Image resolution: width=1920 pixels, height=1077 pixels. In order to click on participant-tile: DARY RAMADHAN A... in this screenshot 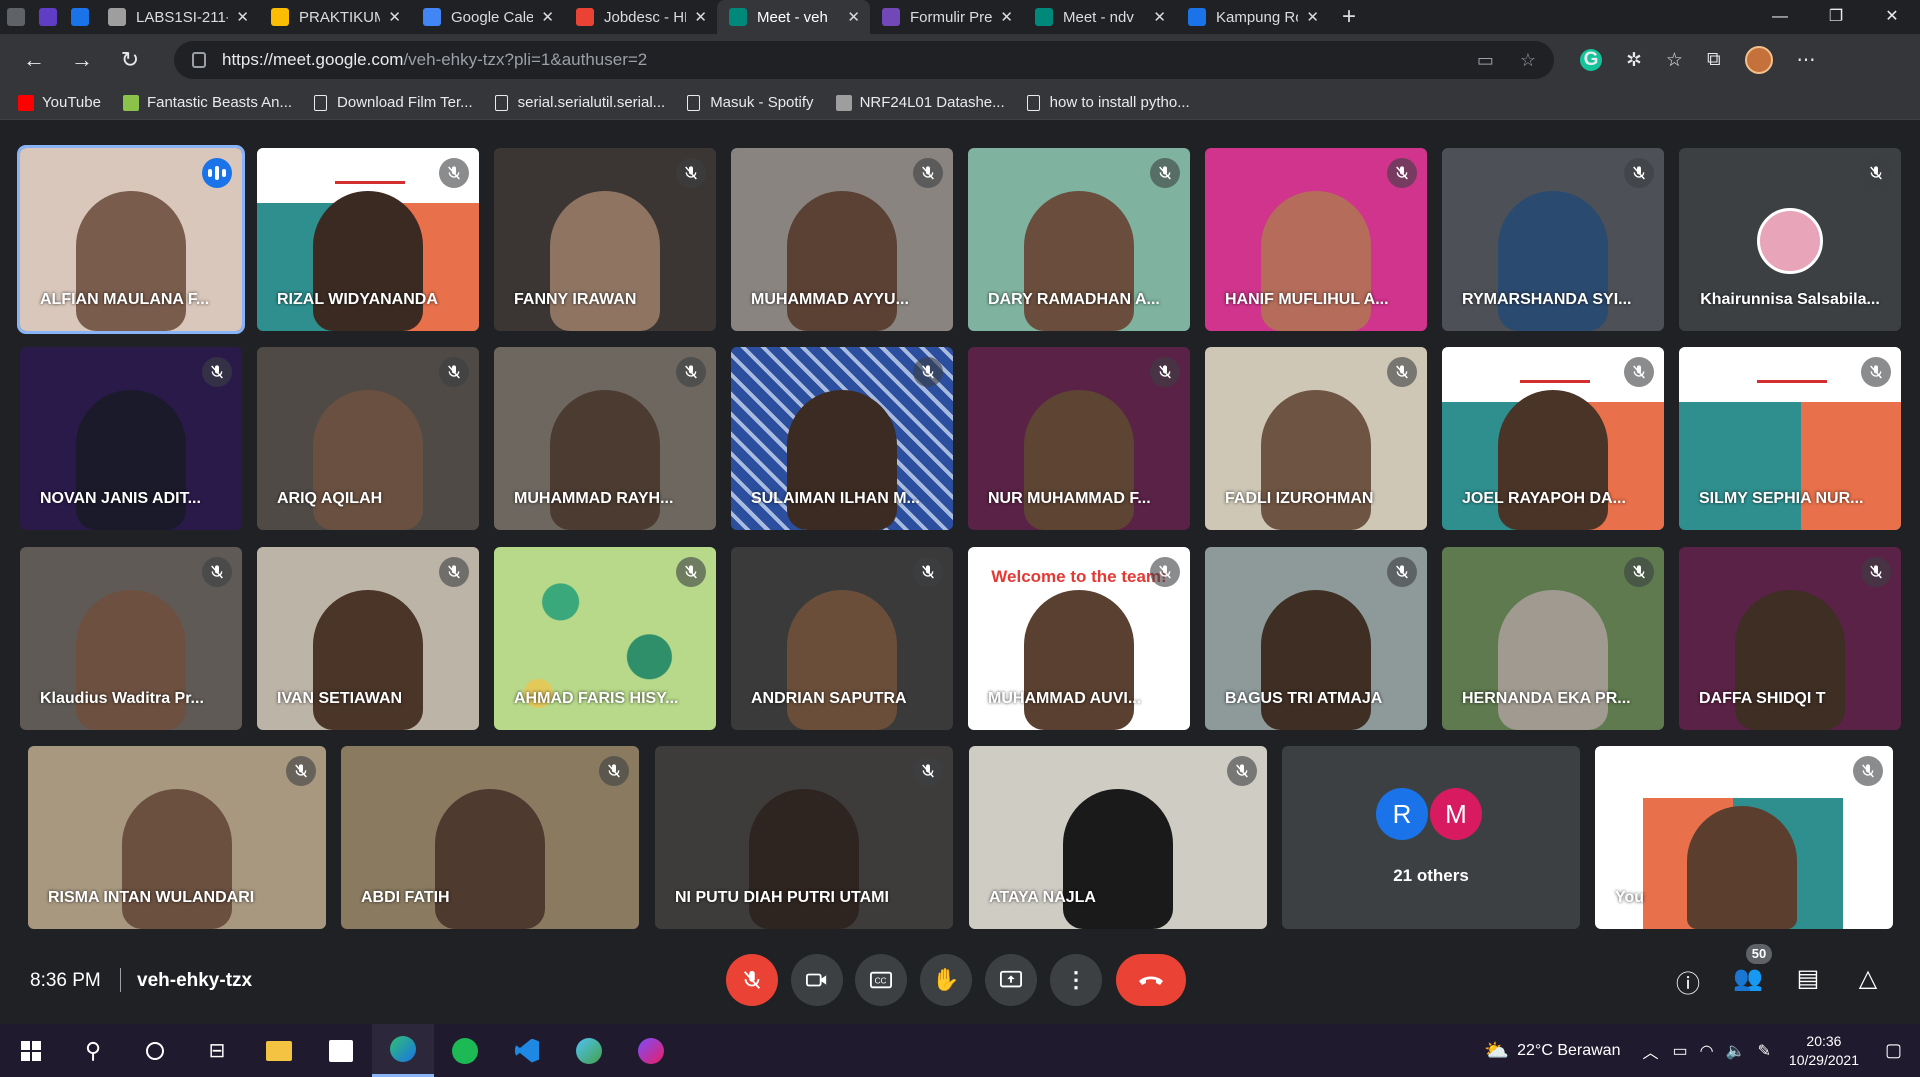, I will do `click(1079, 239)`.